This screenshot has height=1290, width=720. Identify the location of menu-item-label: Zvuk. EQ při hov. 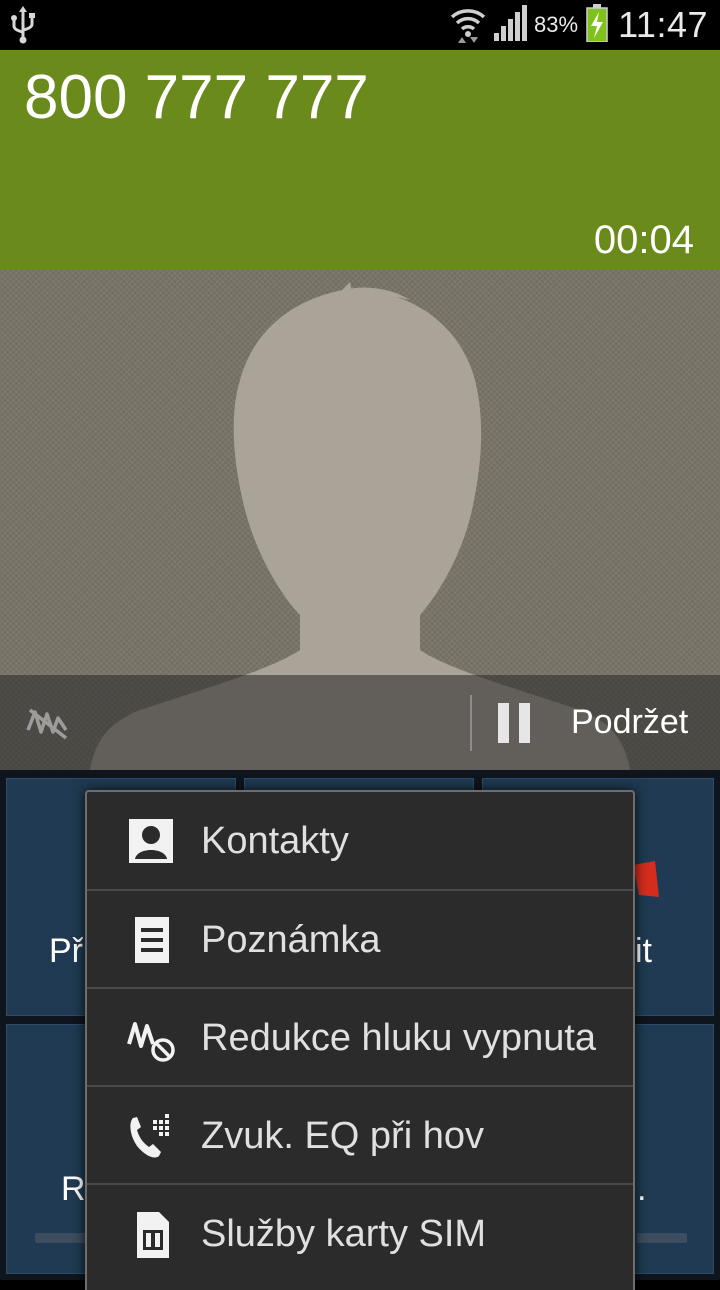
(342, 1136).